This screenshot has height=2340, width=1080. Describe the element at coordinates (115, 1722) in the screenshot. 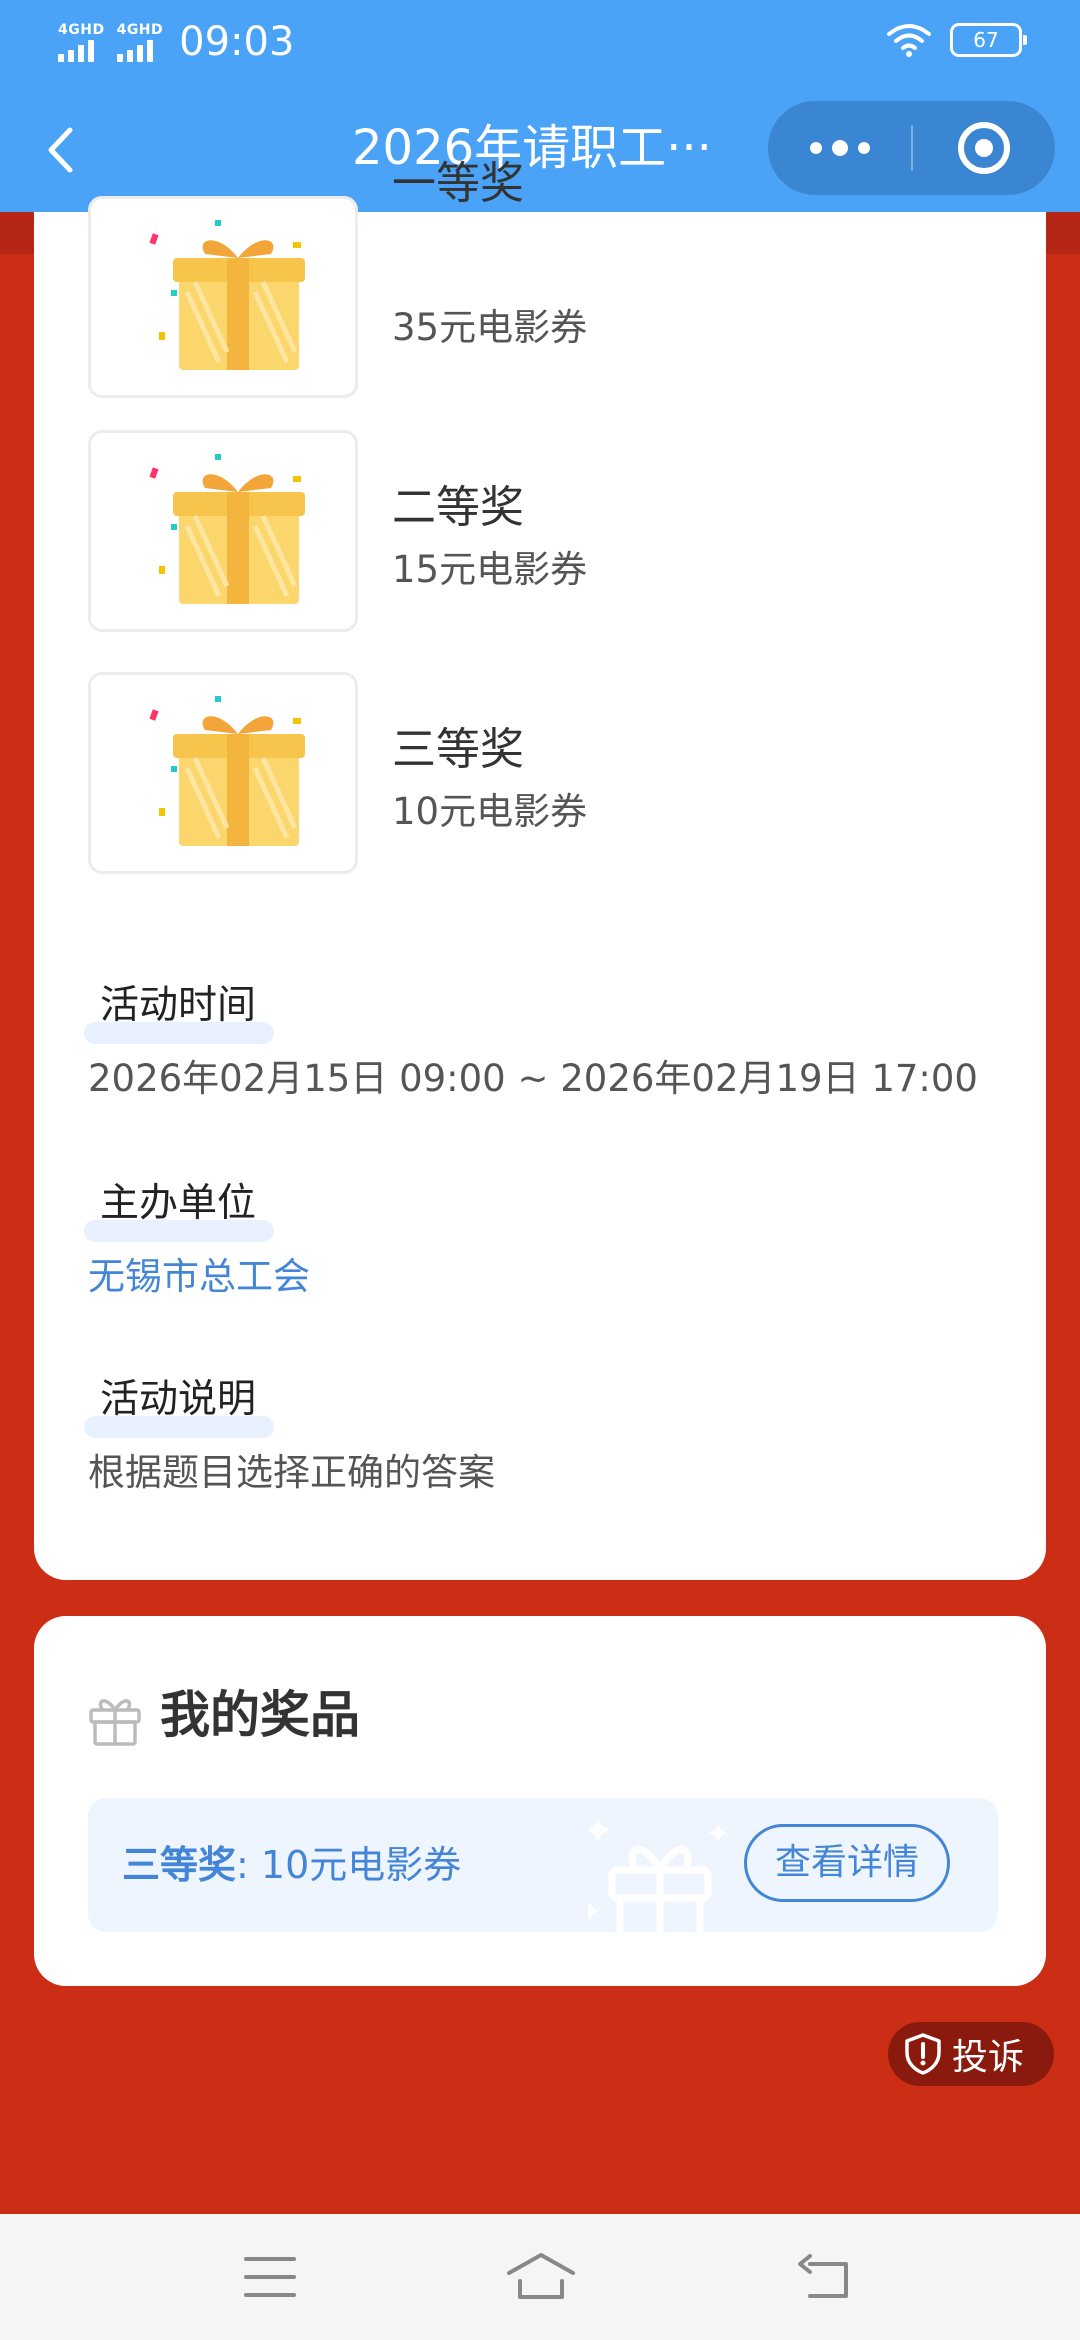

I see `gift-icon` at that location.